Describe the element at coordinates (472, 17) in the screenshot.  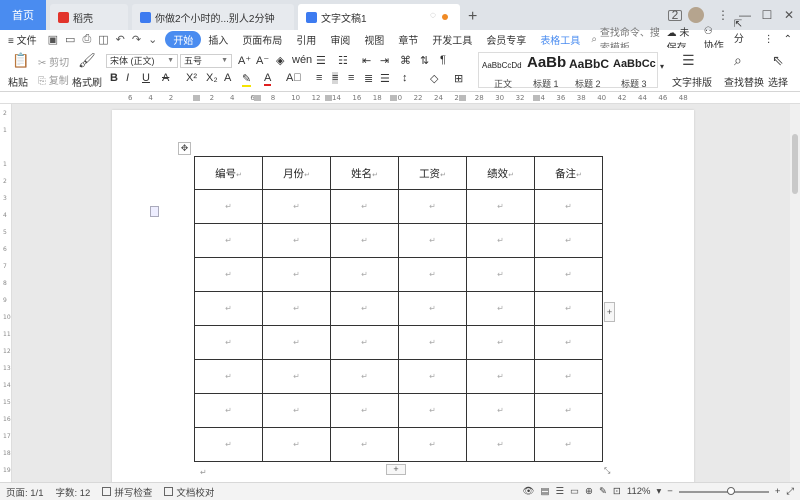
I see `new-tab-button: +` at that location.